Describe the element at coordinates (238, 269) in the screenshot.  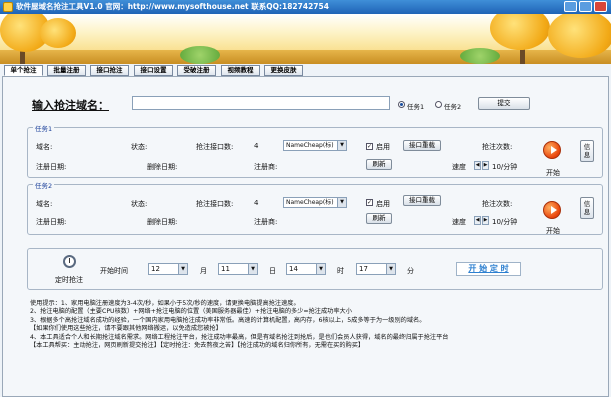
I see `day-select: 11 ▼` at that location.